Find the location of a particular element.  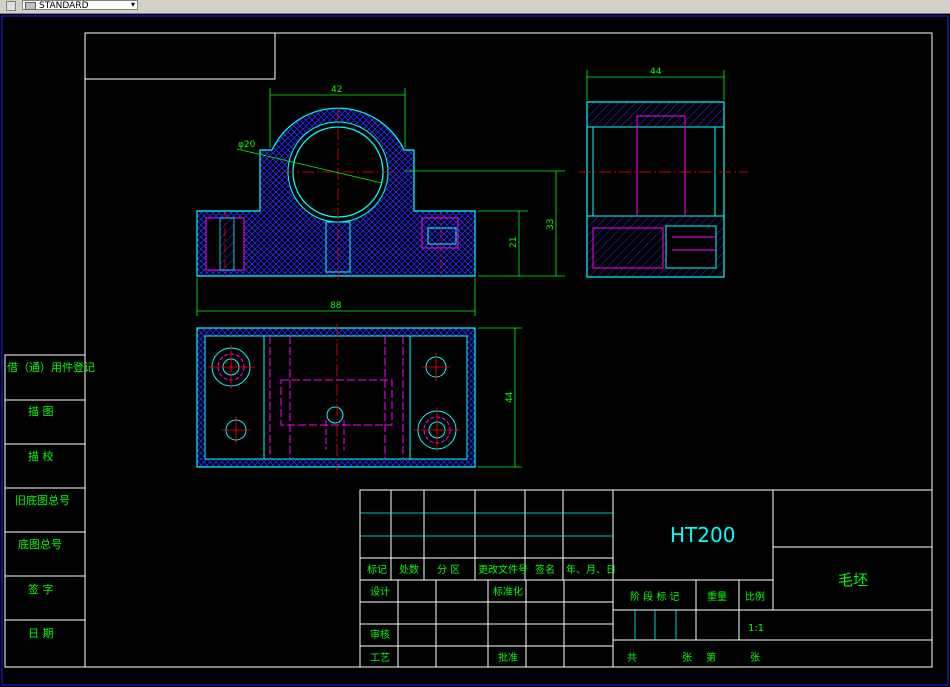

rev-header-zone: 分 区 is located at coordinates (448, 570).